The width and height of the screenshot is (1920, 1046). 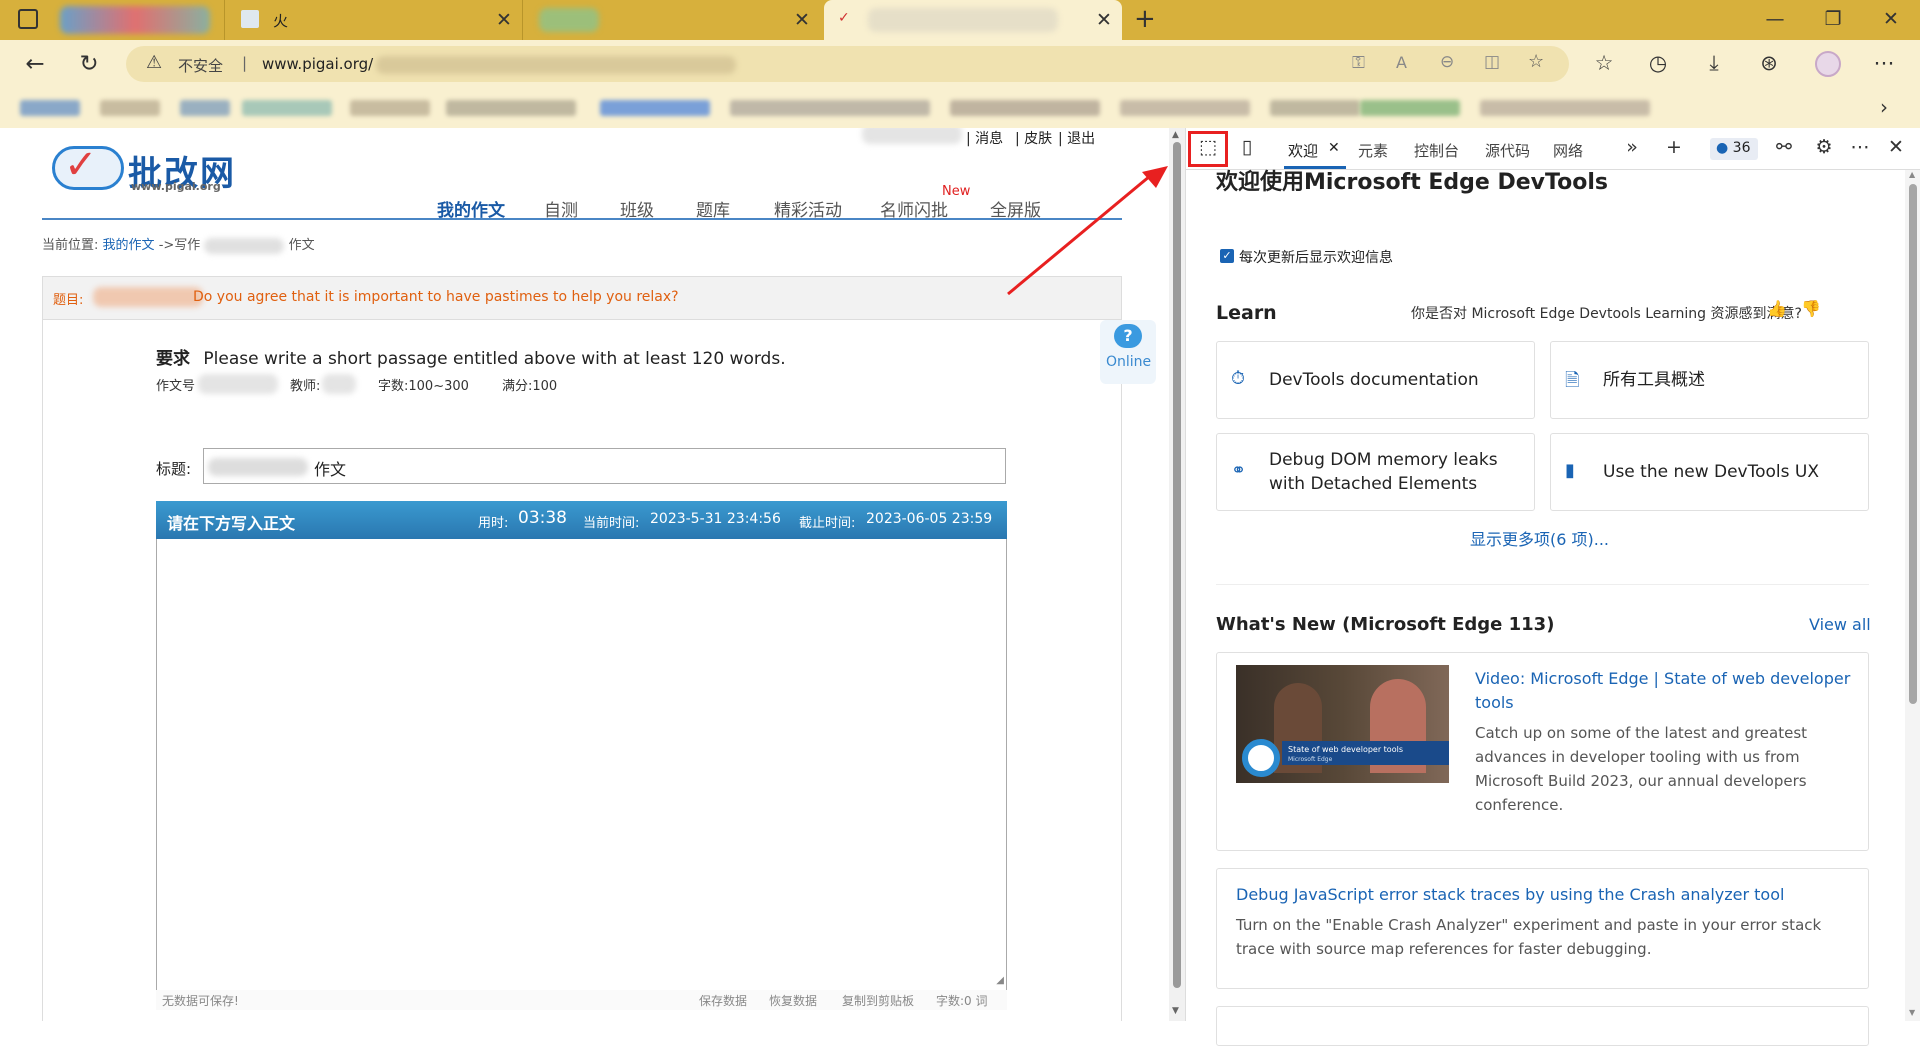 What do you see at coordinates (1568, 150) in the screenshot?
I see `devtools-tab-network: 网络` at bounding box center [1568, 150].